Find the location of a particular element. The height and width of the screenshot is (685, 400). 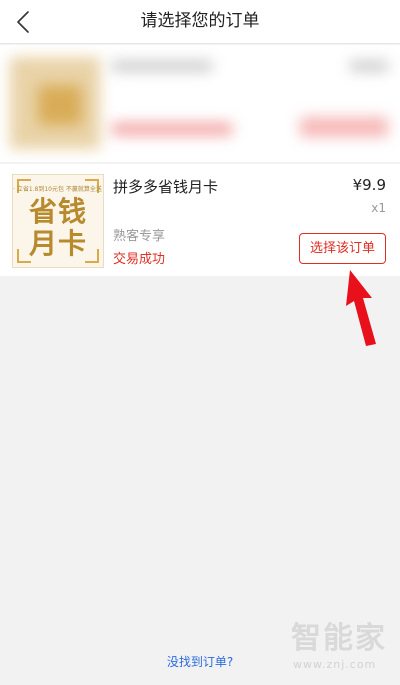

blurred-thumbnail is located at coordinates (55, 103).